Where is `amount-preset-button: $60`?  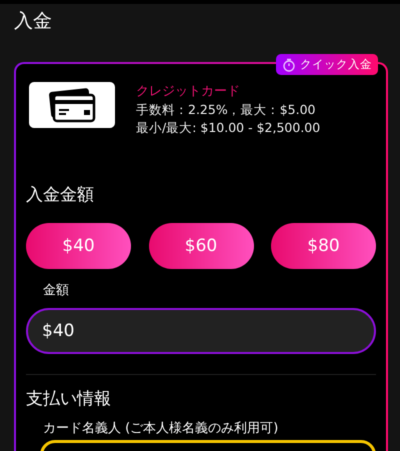 amount-preset-button: $60 is located at coordinates (201, 246).